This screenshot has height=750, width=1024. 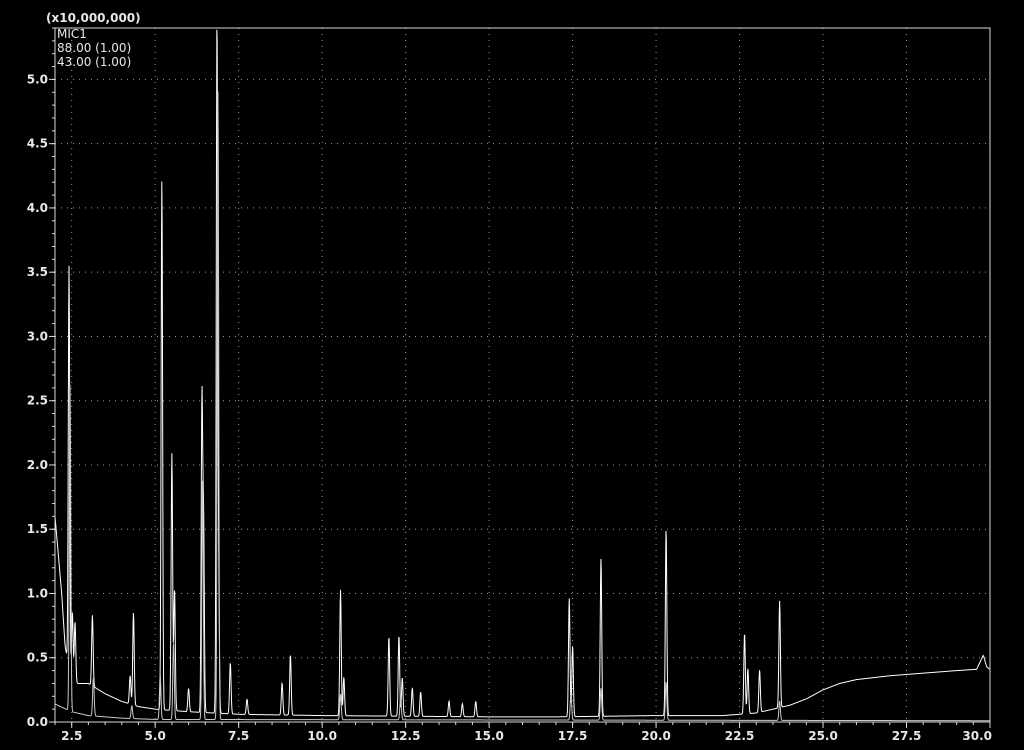 What do you see at coordinates (37, 79) in the screenshot?
I see `y-tick-label-10: 5.0` at bounding box center [37, 79].